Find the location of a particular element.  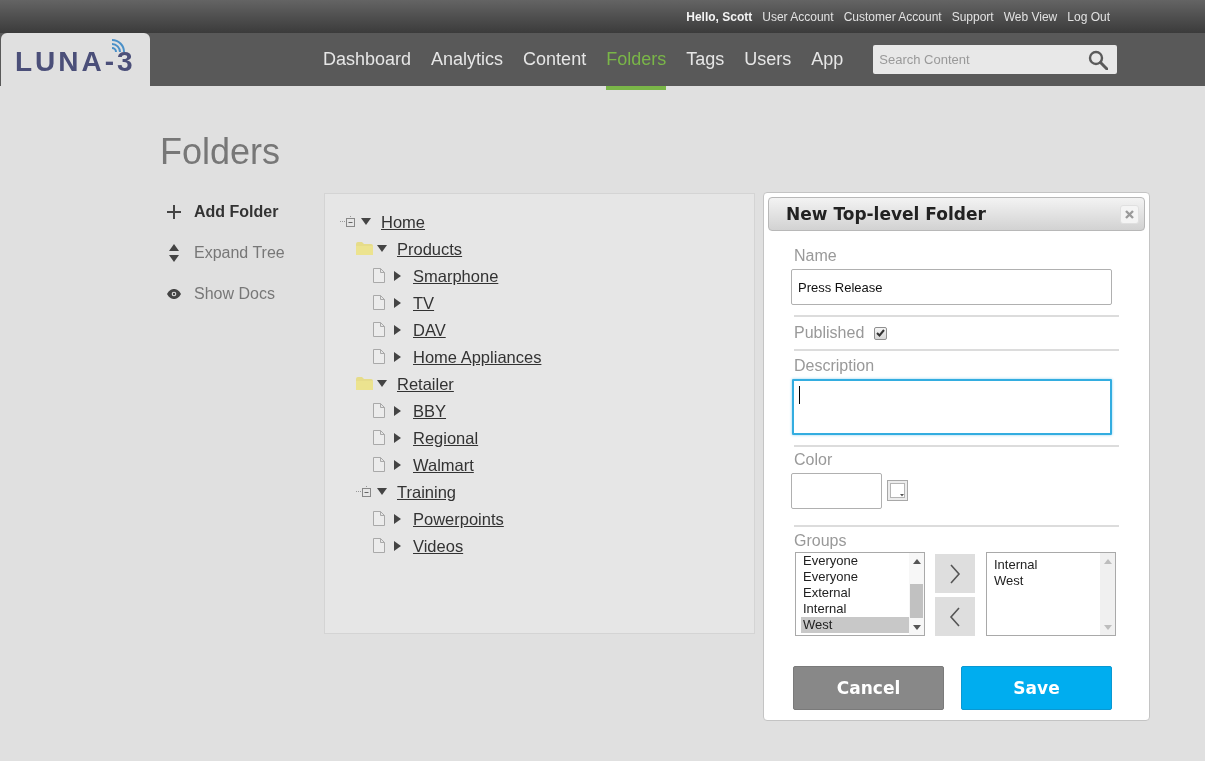

nav-link: Analytics is located at coordinates (467, 59).